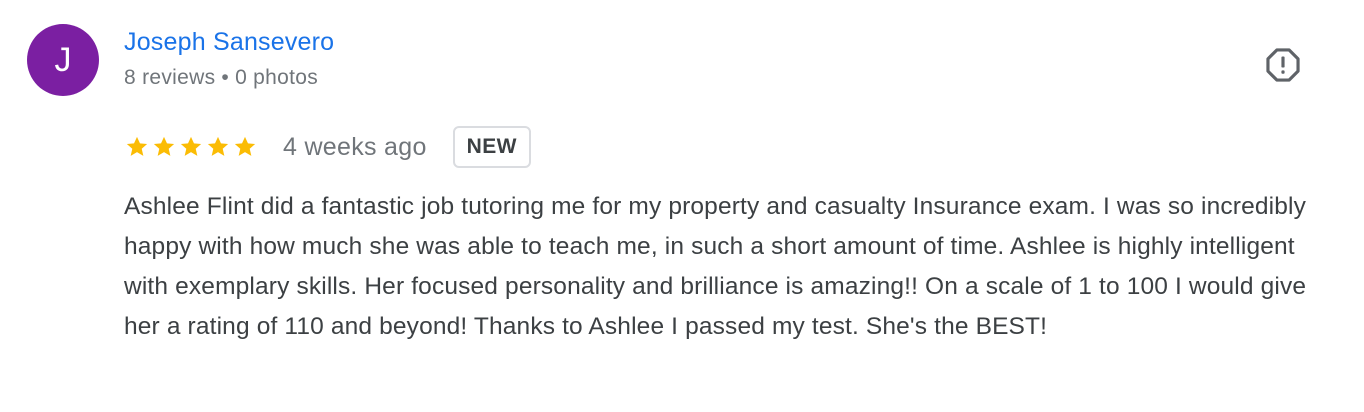  I want to click on rating-row: 4 weeks ago NEW, so click(327, 147).